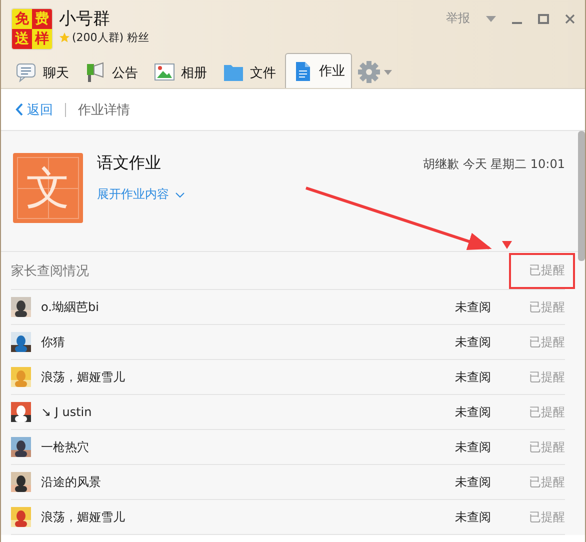 This screenshot has width=586, height=542. I want to click on tab: 相册, so click(180, 72).